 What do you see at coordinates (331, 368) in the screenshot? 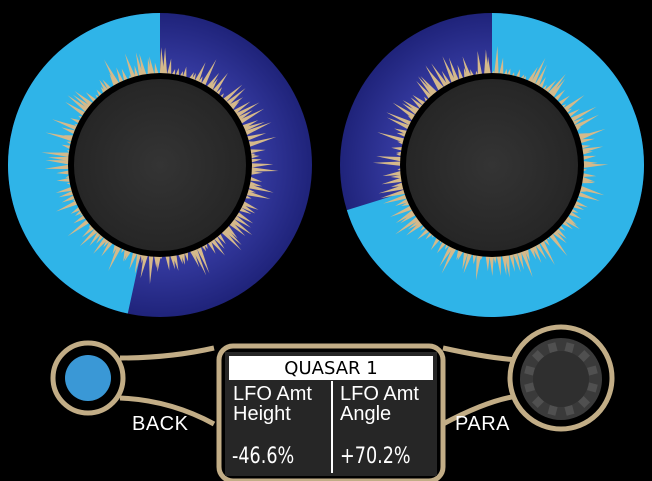
I see `screen-title: QUASAR 1` at bounding box center [331, 368].